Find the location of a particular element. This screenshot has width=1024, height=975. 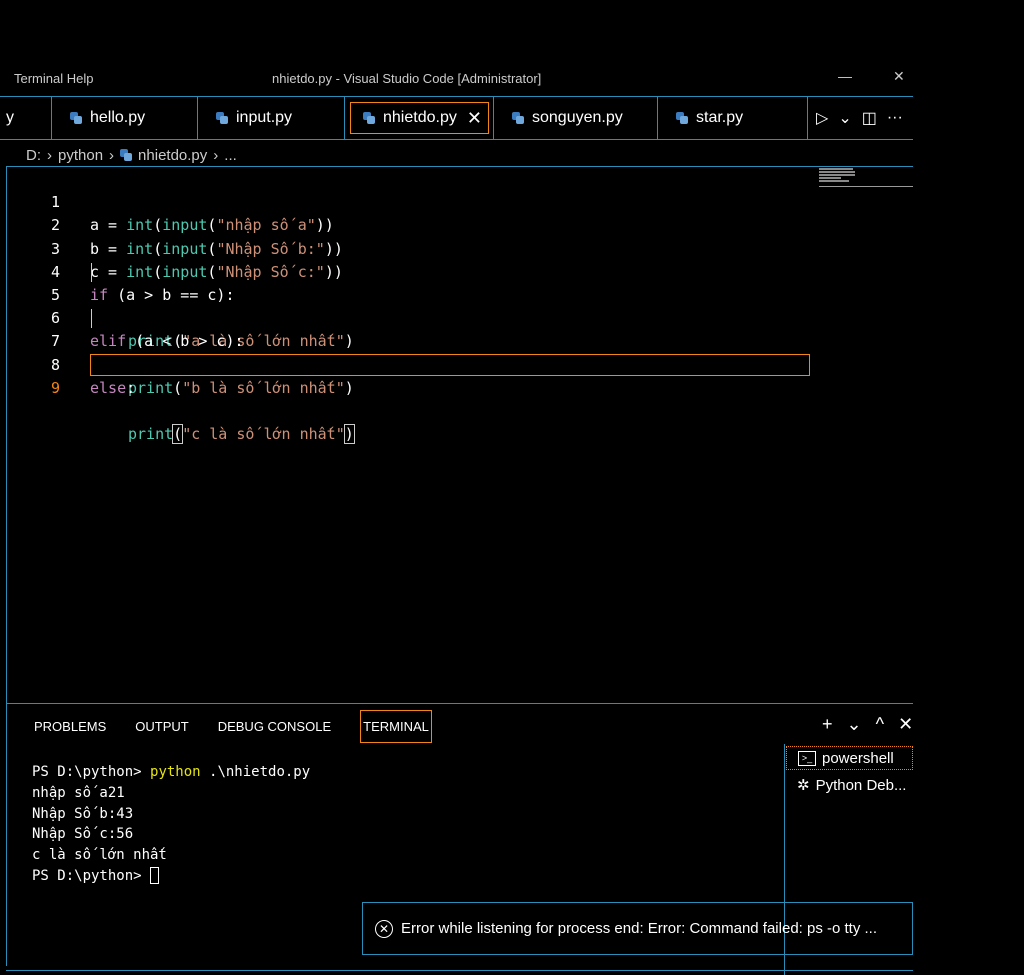

line-number: 9 is located at coordinates (55, 387).